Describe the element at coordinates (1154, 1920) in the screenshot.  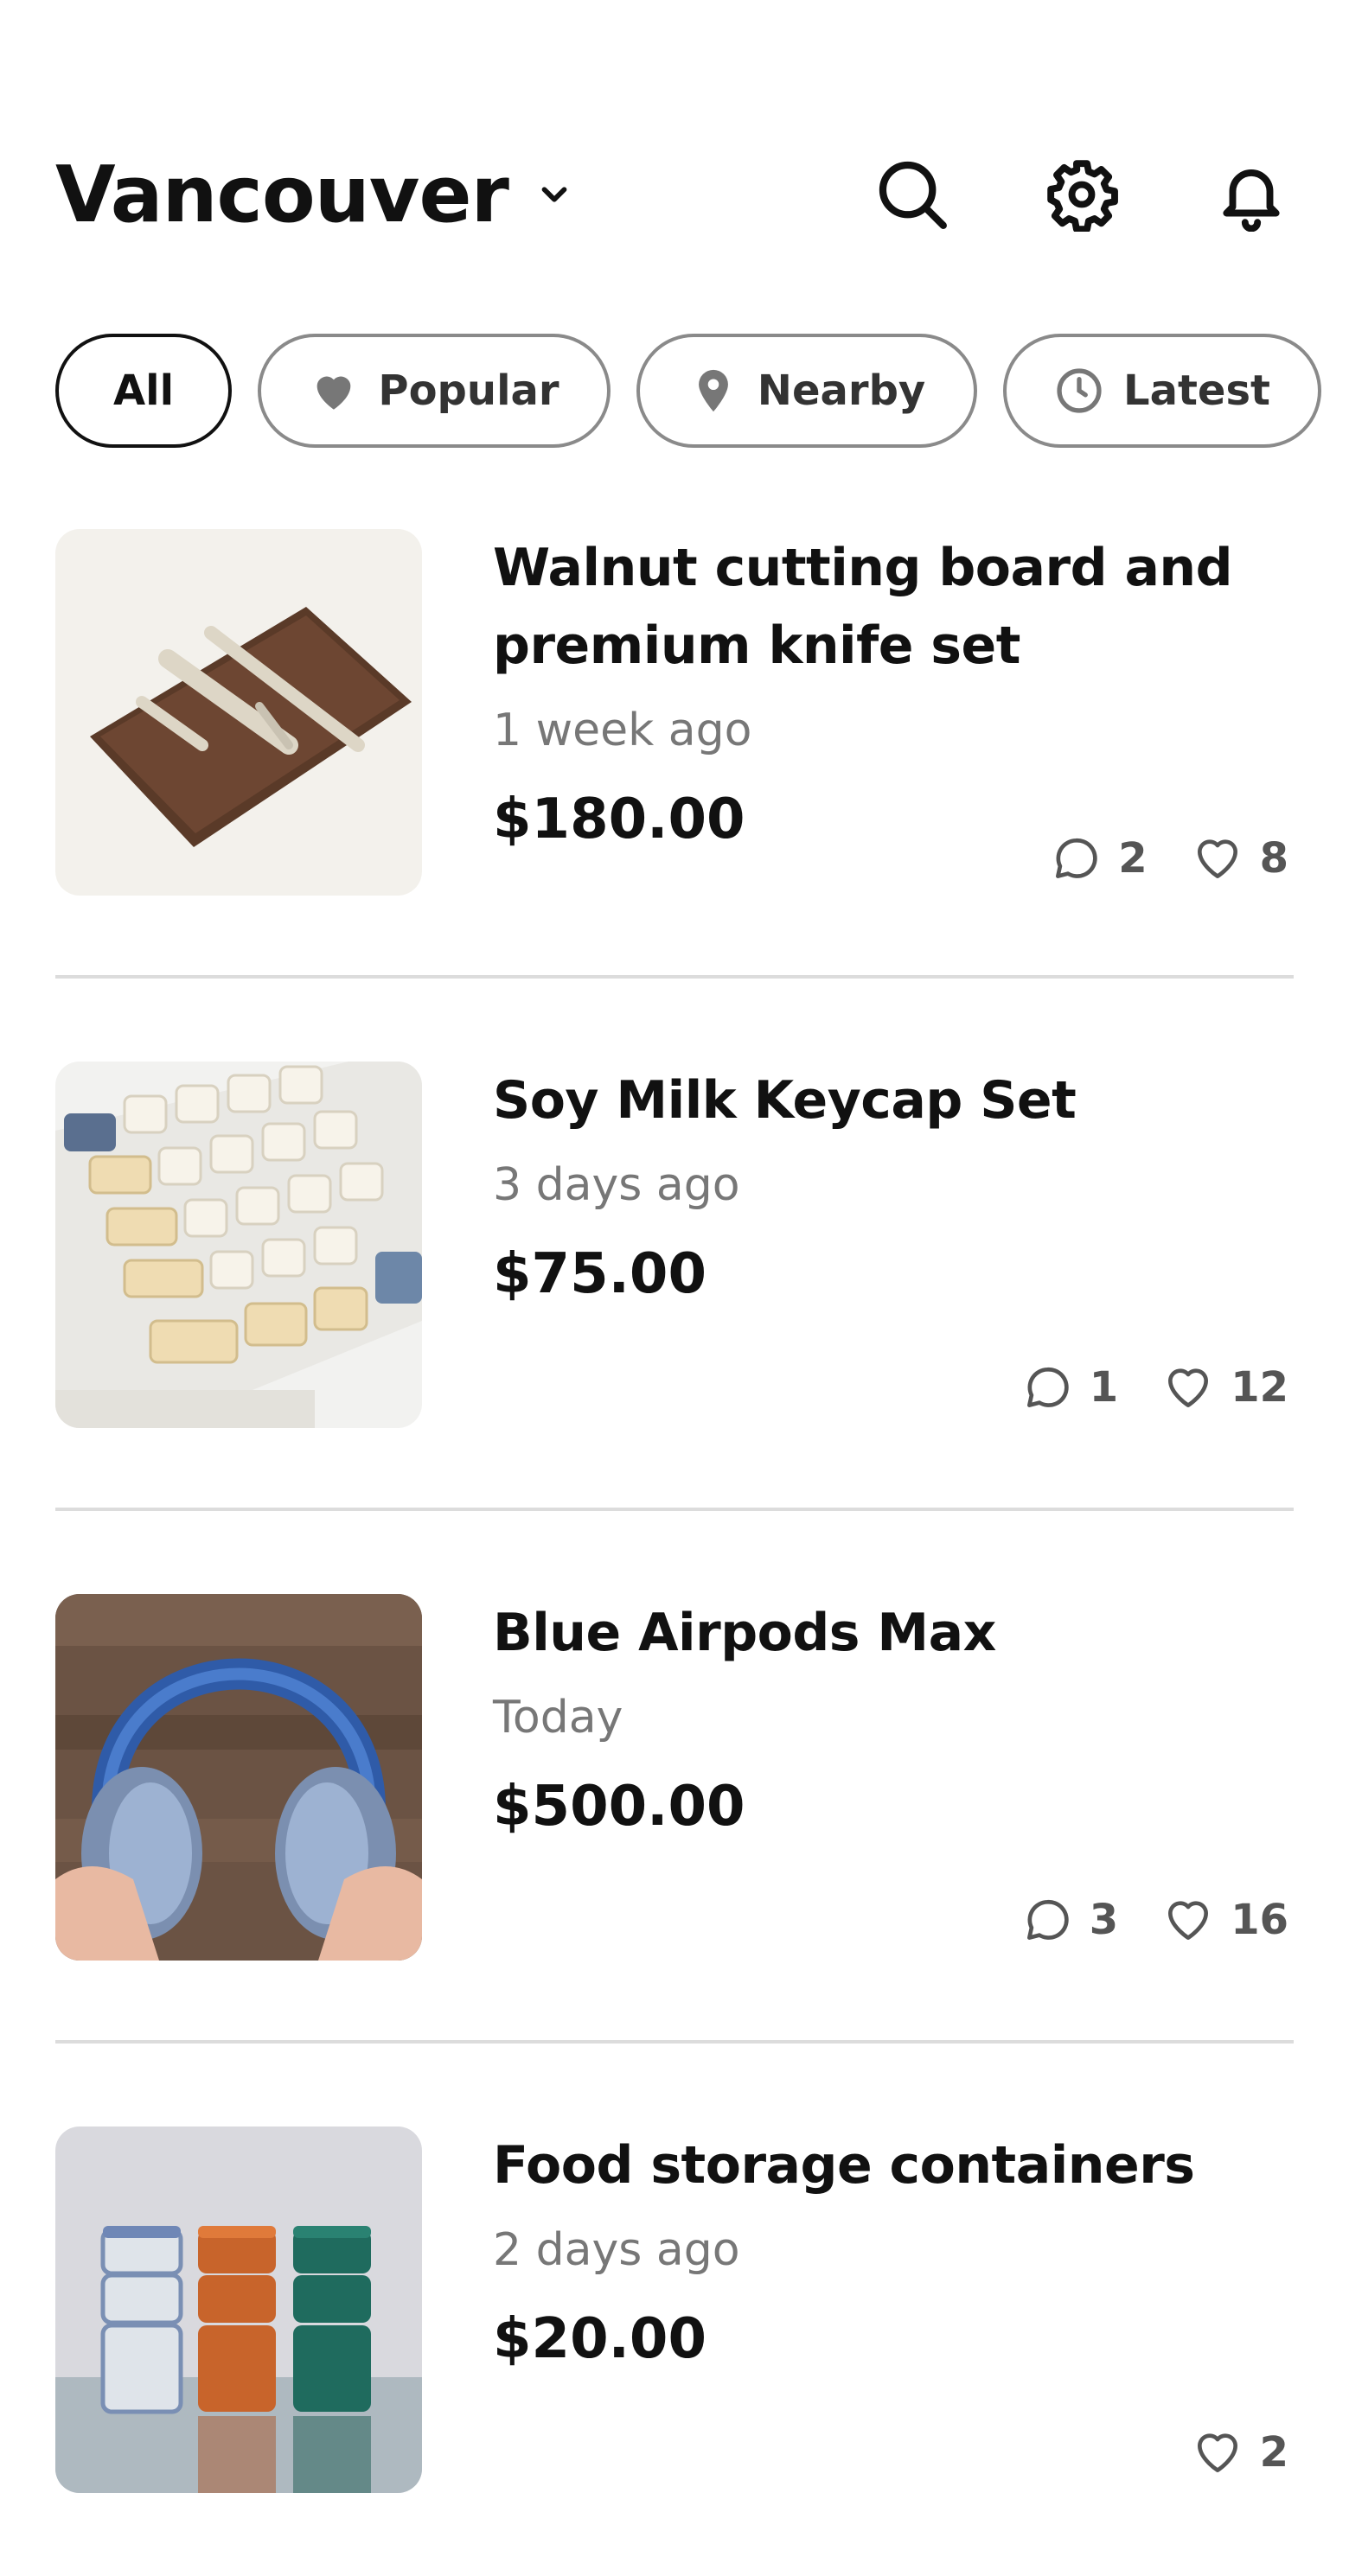
I see `listing-stats: 3 16` at that location.